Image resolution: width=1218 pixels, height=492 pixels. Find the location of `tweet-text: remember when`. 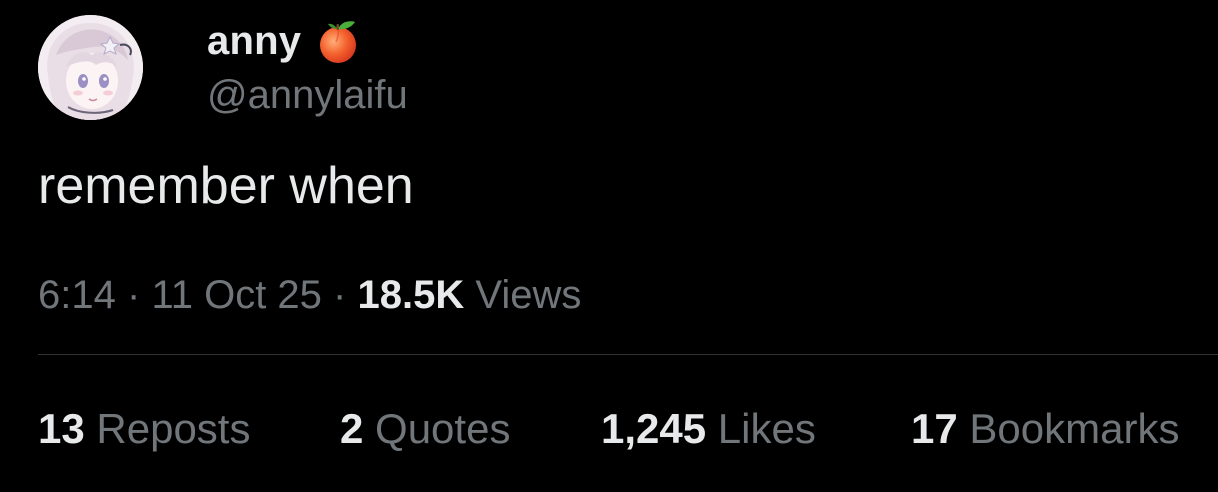

tweet-text: remember when is located at coordinates (226, 186).